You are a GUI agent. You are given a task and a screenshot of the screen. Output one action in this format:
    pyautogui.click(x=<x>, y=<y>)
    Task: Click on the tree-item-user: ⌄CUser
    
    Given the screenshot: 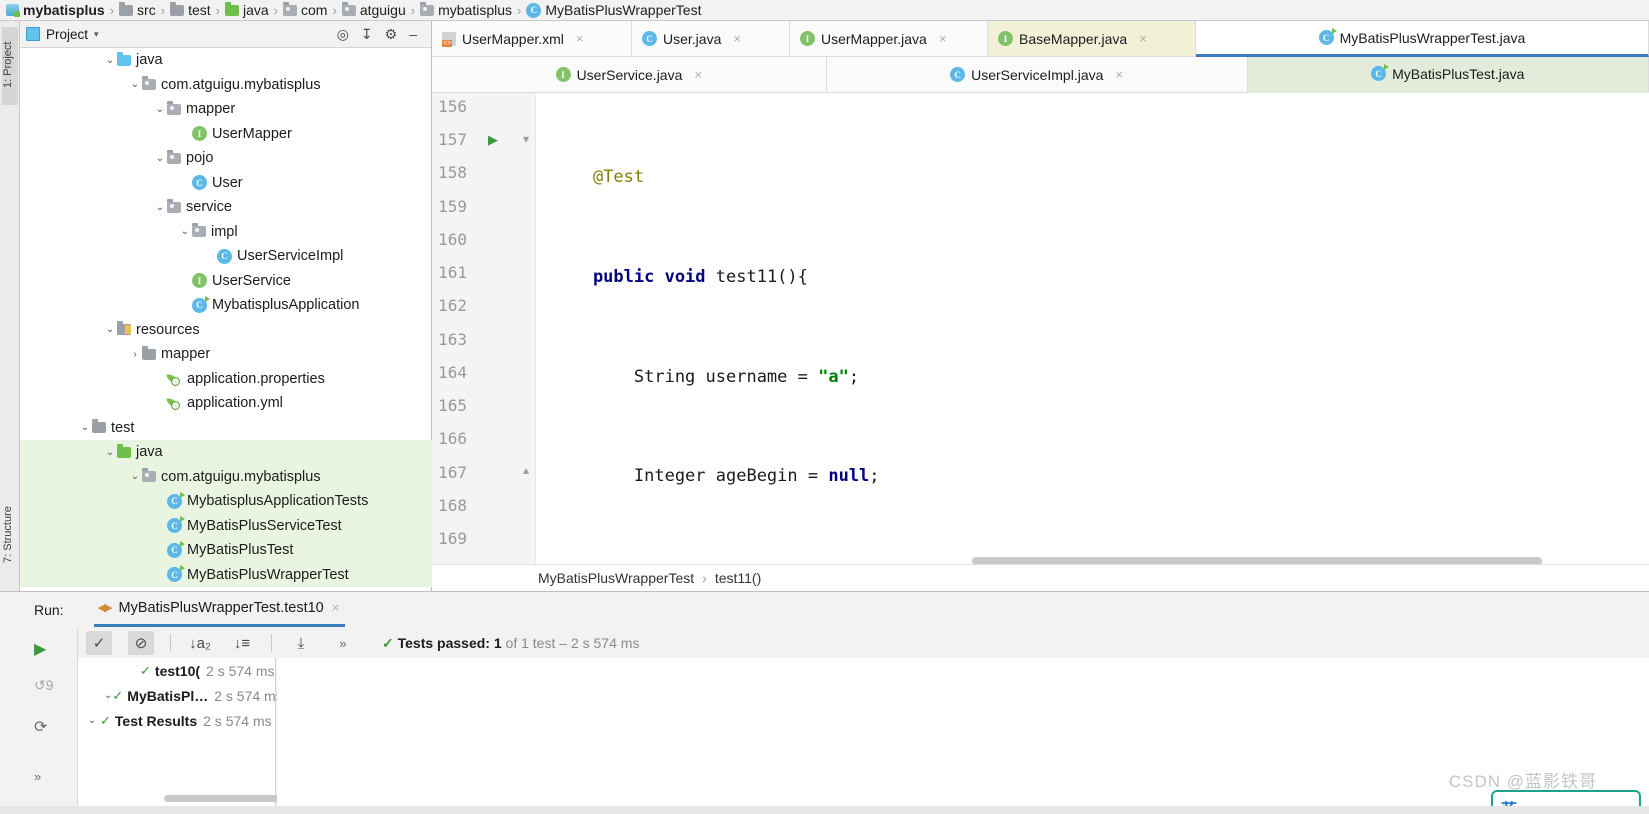 What is the action you would take?
    pyautogui.click(x=226, y=183)
    